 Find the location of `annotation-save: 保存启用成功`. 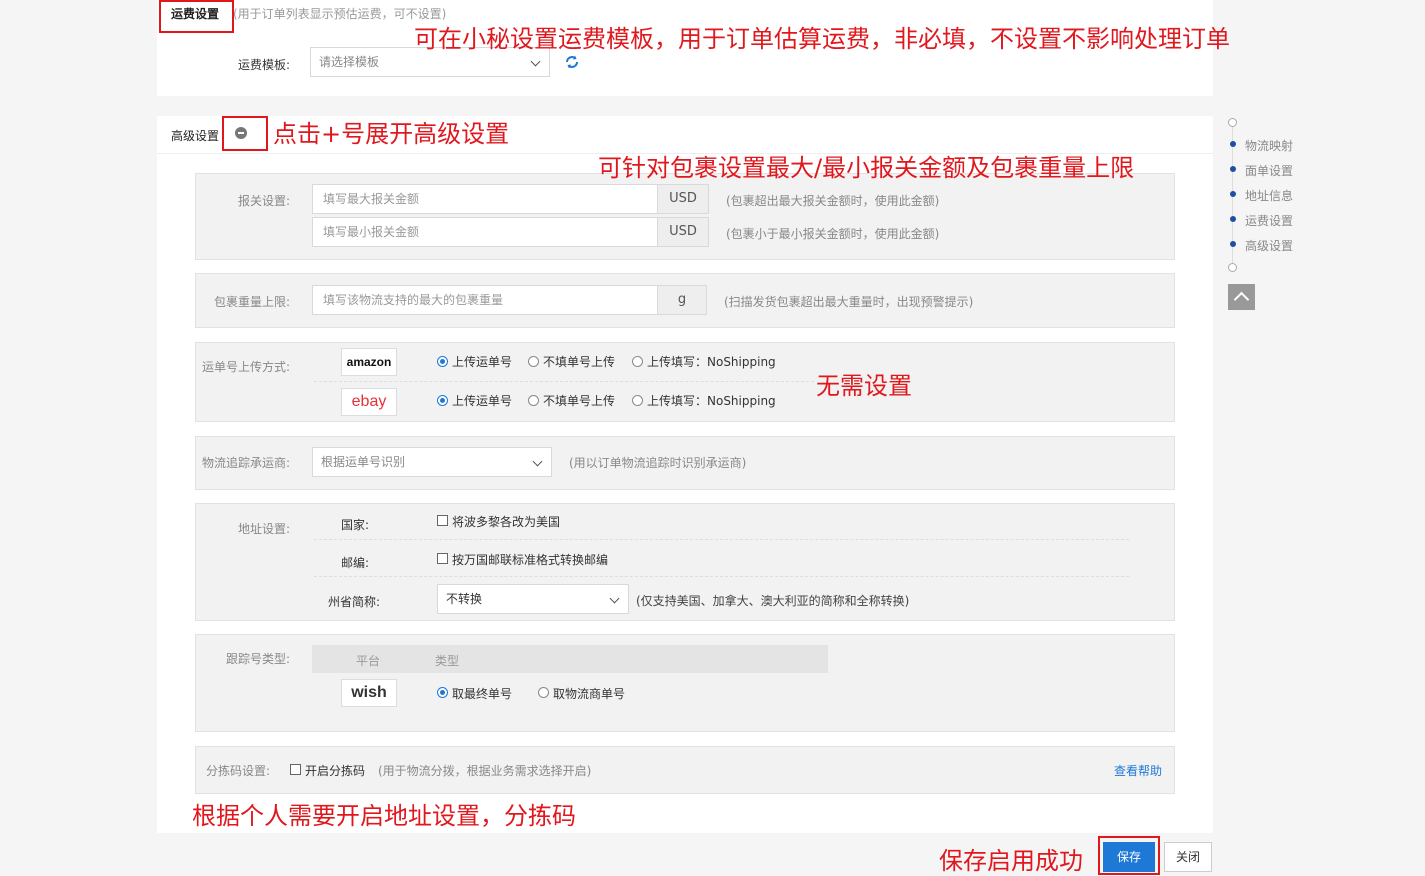

annotation-save: 保存启用成功 is located at coordinates (1011, 861).